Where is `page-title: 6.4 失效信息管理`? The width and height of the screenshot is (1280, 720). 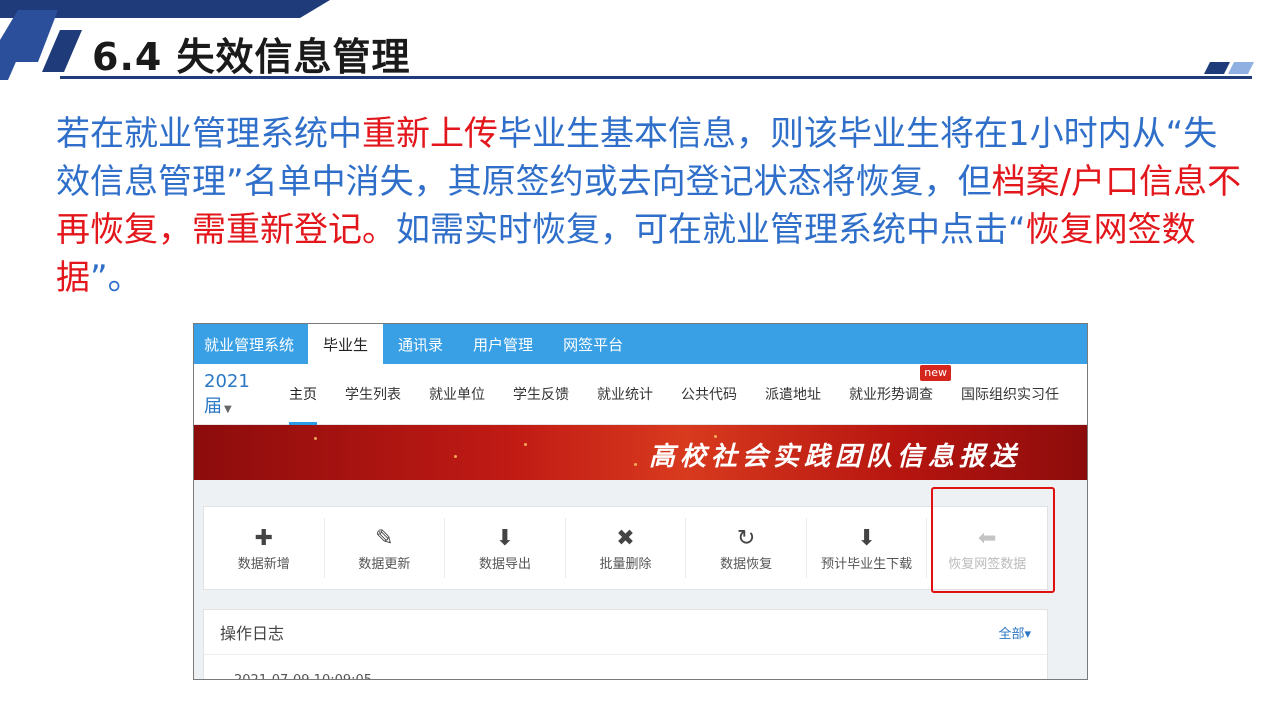
page-title: 6.4 失效信息管理 is located at coordinates (251, 57).